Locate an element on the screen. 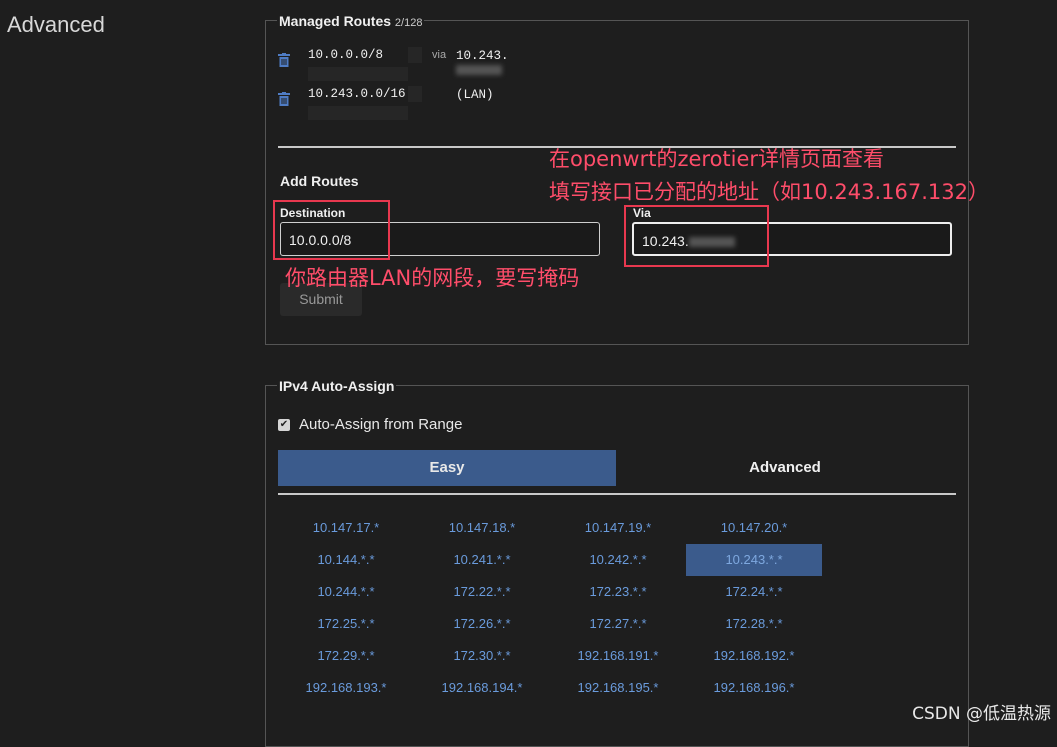 The width and height of the screenshot is (1057, 747). route-via-label: via is located at coordinates (439, 55).